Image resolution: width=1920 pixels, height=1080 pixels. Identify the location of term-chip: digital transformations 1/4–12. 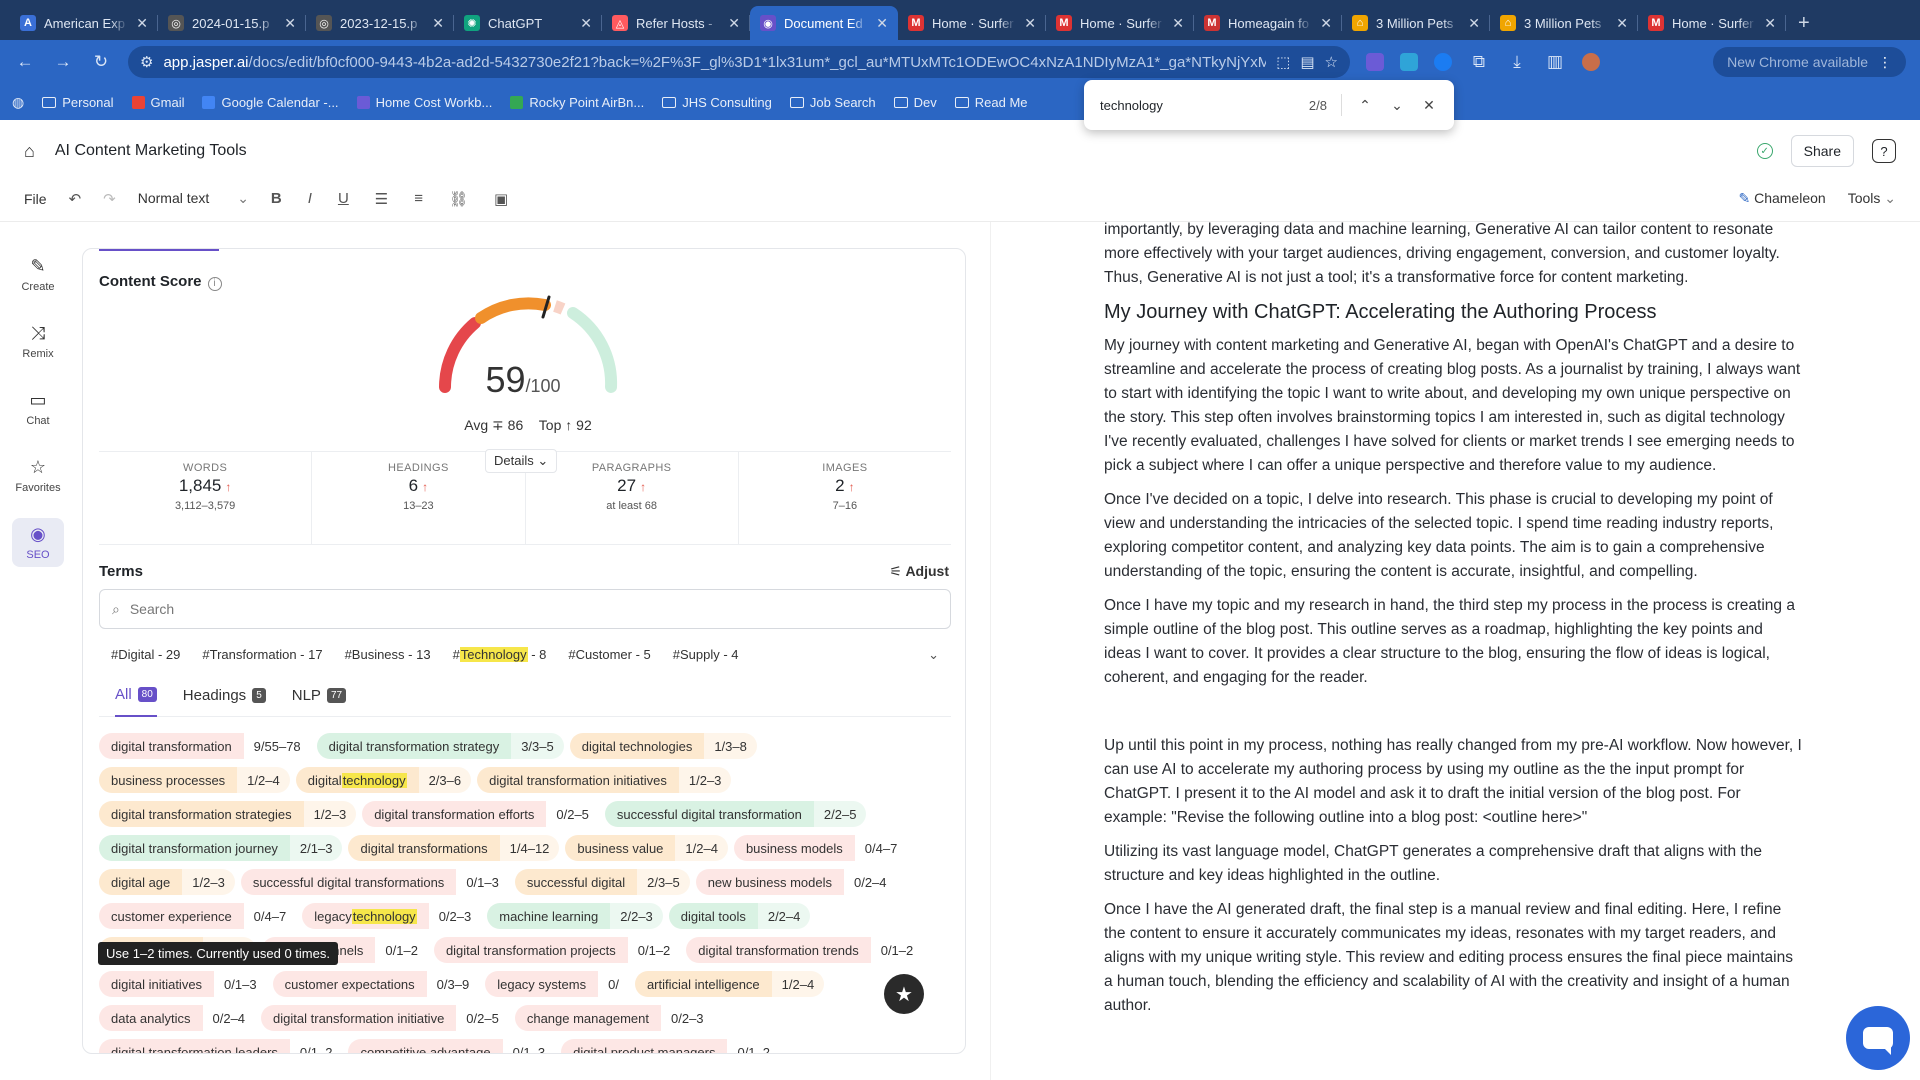
(454, 848).